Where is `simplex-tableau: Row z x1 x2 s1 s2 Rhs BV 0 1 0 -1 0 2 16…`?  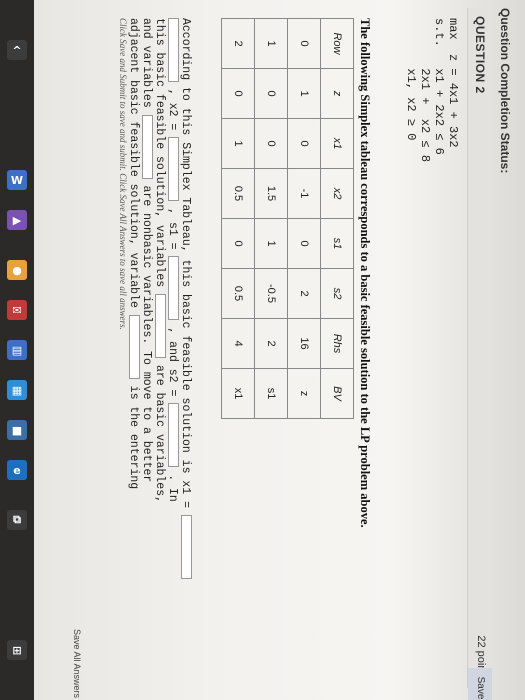 simplex-tableau: Row z x1 x2 s1 s2 Rhs BV 0 1 0 -1 0 2 16… is located at coordinates (287, 218).